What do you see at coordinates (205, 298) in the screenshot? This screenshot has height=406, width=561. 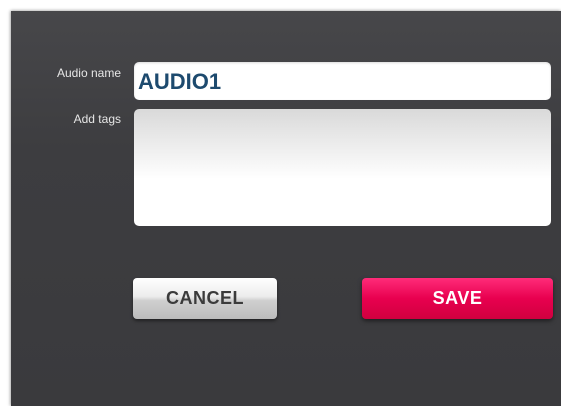 I see `cancel-button: CANCEL` at bounding box center [205, 298].